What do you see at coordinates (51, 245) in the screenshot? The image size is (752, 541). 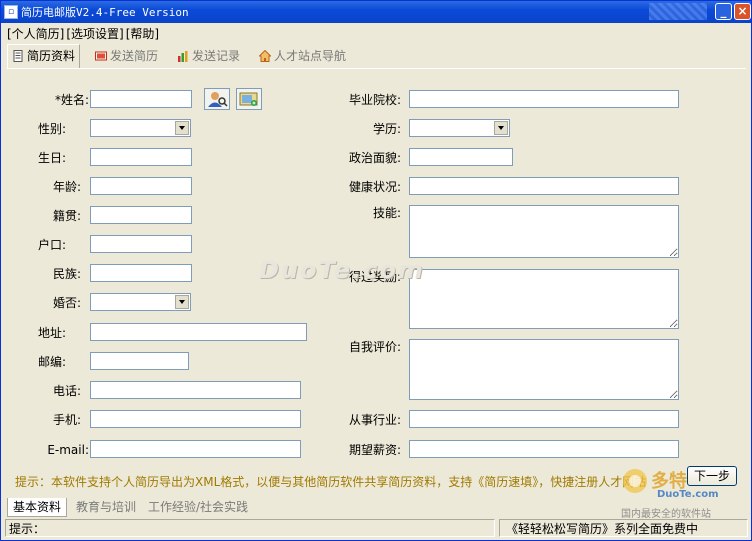 I see `hukou-label: 户口:` at bounding box center [51, 245].